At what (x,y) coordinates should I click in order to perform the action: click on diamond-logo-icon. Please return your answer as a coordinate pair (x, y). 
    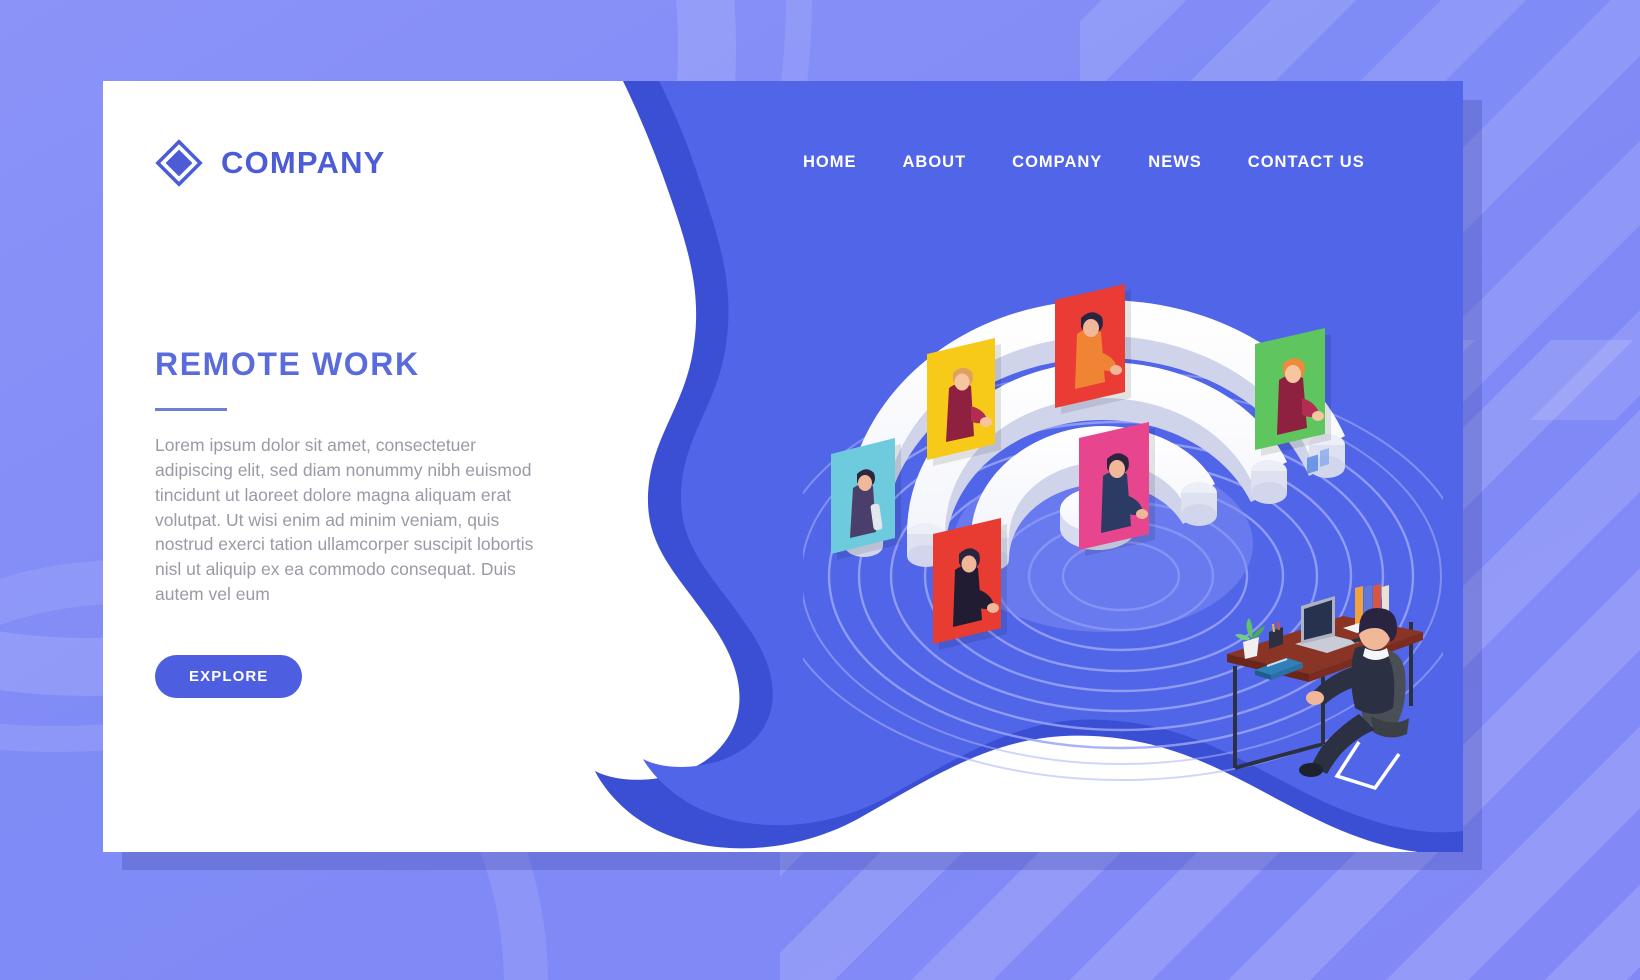
    Looking at the image, I should click on (179, 163).